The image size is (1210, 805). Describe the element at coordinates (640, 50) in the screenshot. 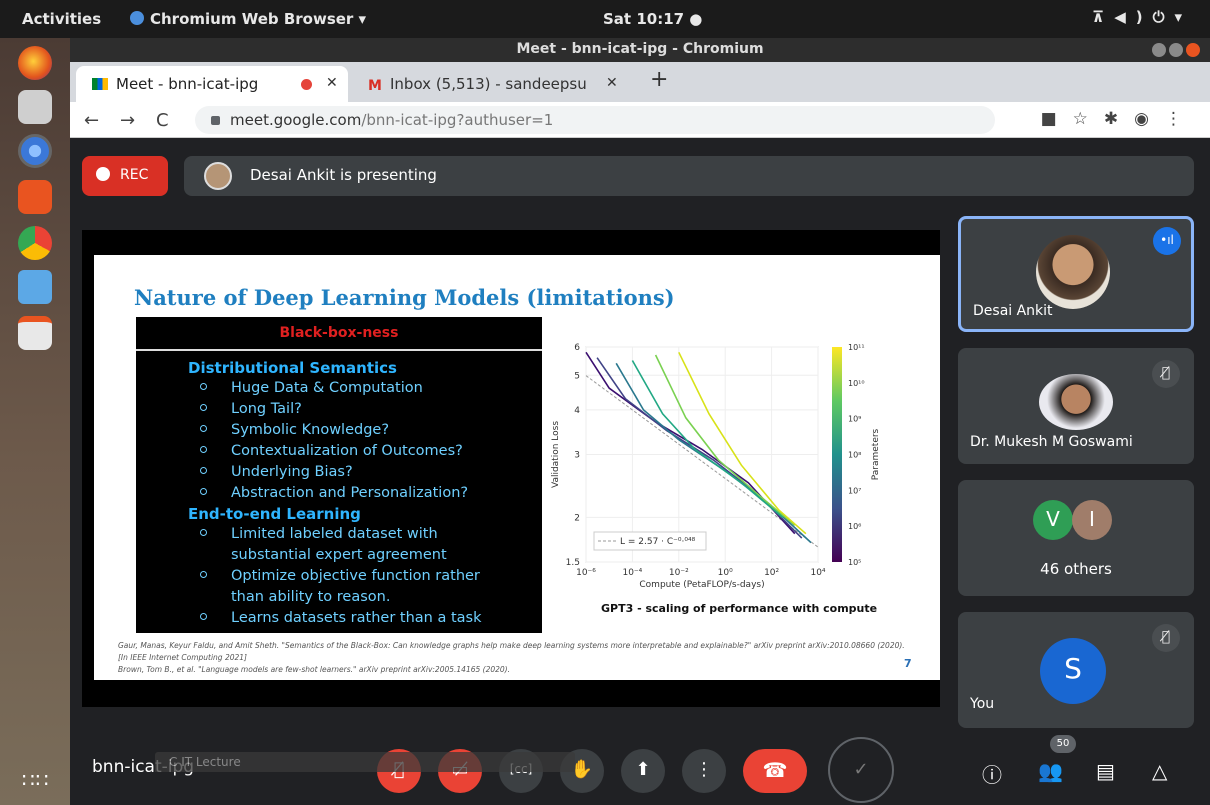

I see `window-titlebar: Meet - bnn-icat-ipg - Chromium` at that location.